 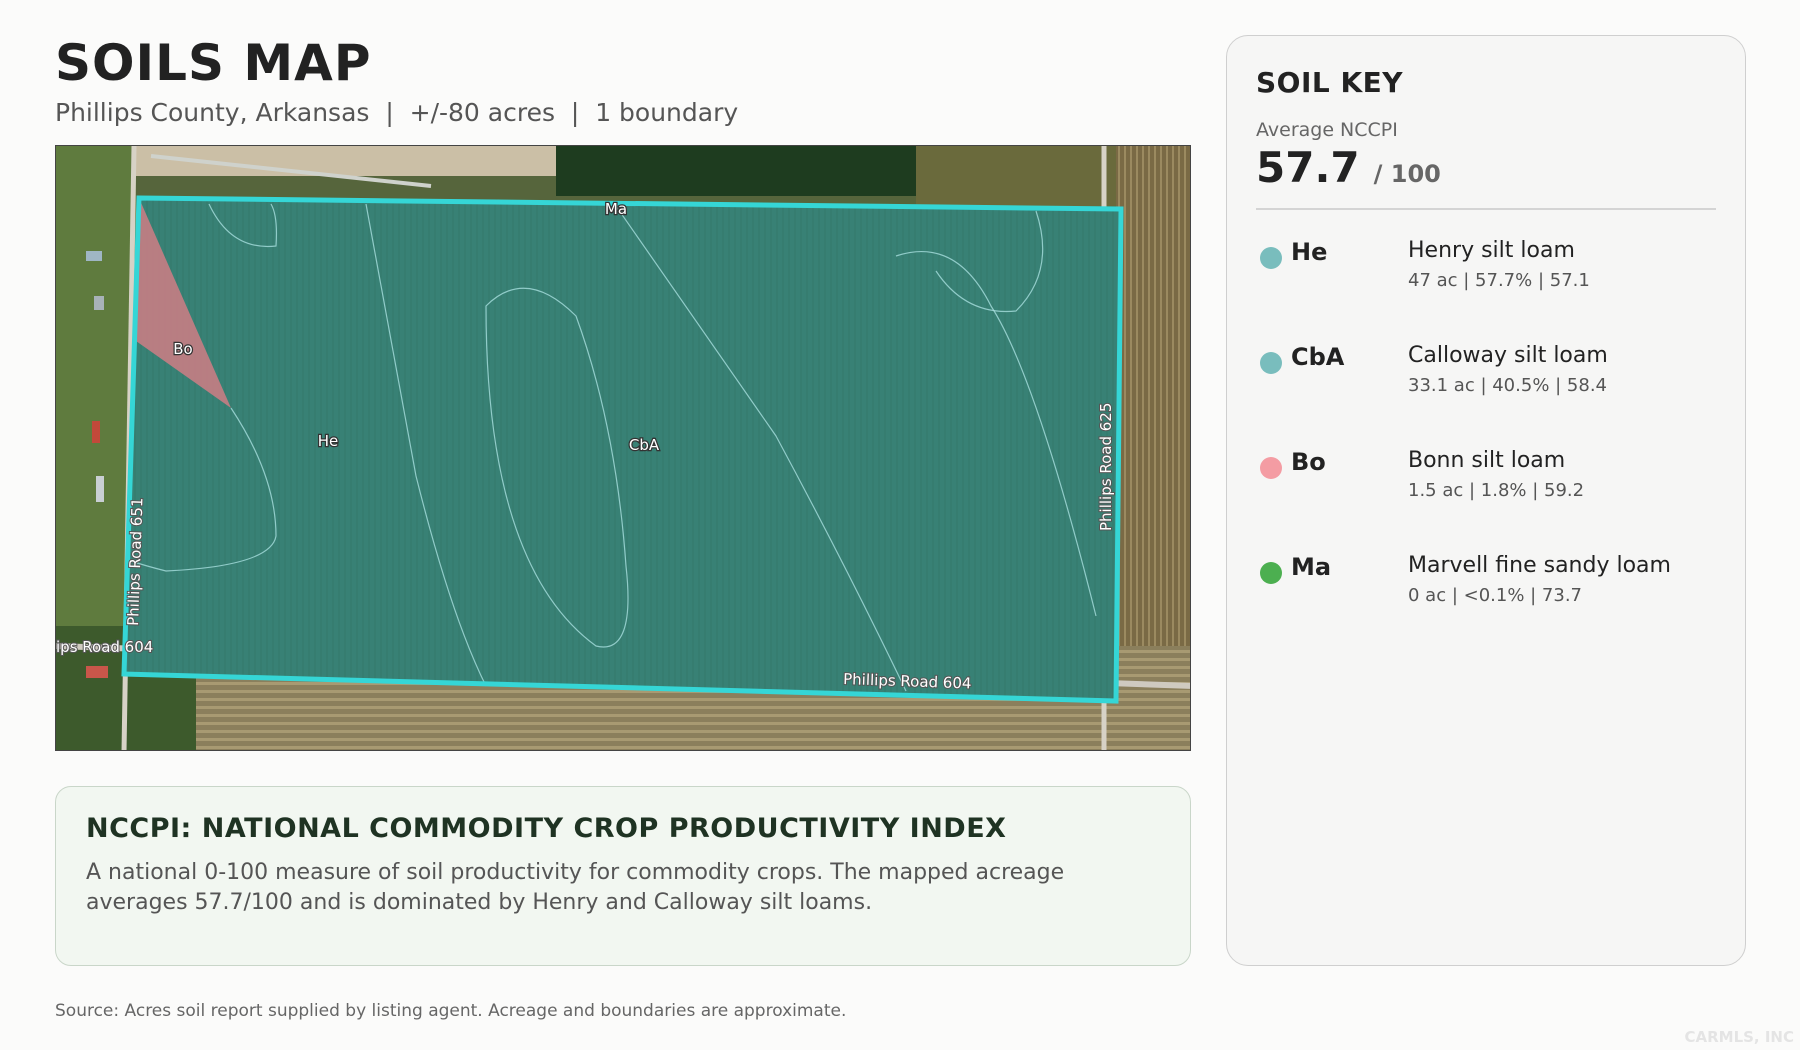 What do you see at coordinates (1308, 167) in the screenshot?
I see `avg-nccpi-value: 57.7` at bounding box center [1308, 167].